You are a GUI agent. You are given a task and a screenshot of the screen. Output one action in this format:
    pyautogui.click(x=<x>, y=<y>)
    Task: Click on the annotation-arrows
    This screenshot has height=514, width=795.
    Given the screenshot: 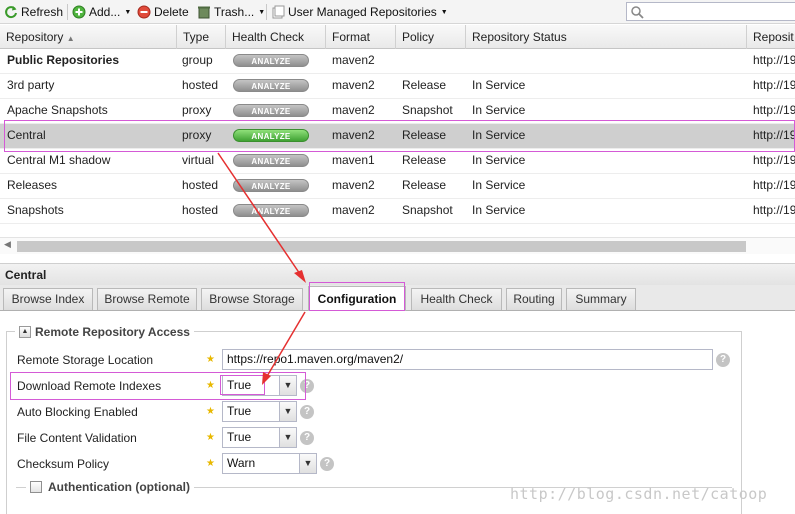 What is the action you would take?
    pyautogui.click(x=261, y=268)
    